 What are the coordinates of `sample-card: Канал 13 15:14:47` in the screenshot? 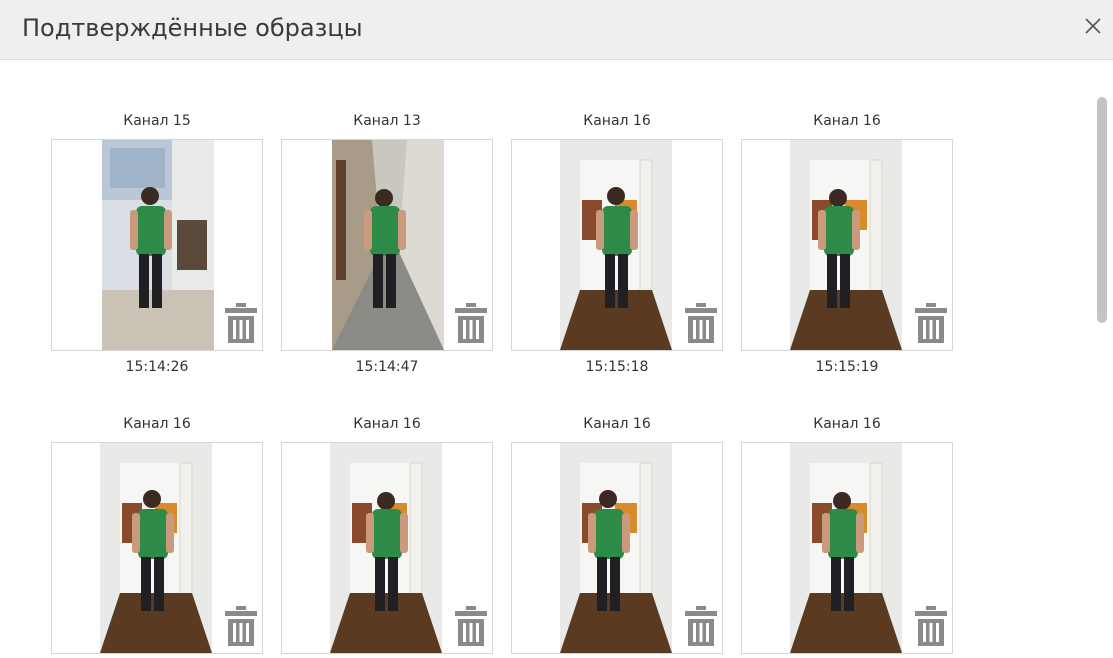 It's located at (387, 248).